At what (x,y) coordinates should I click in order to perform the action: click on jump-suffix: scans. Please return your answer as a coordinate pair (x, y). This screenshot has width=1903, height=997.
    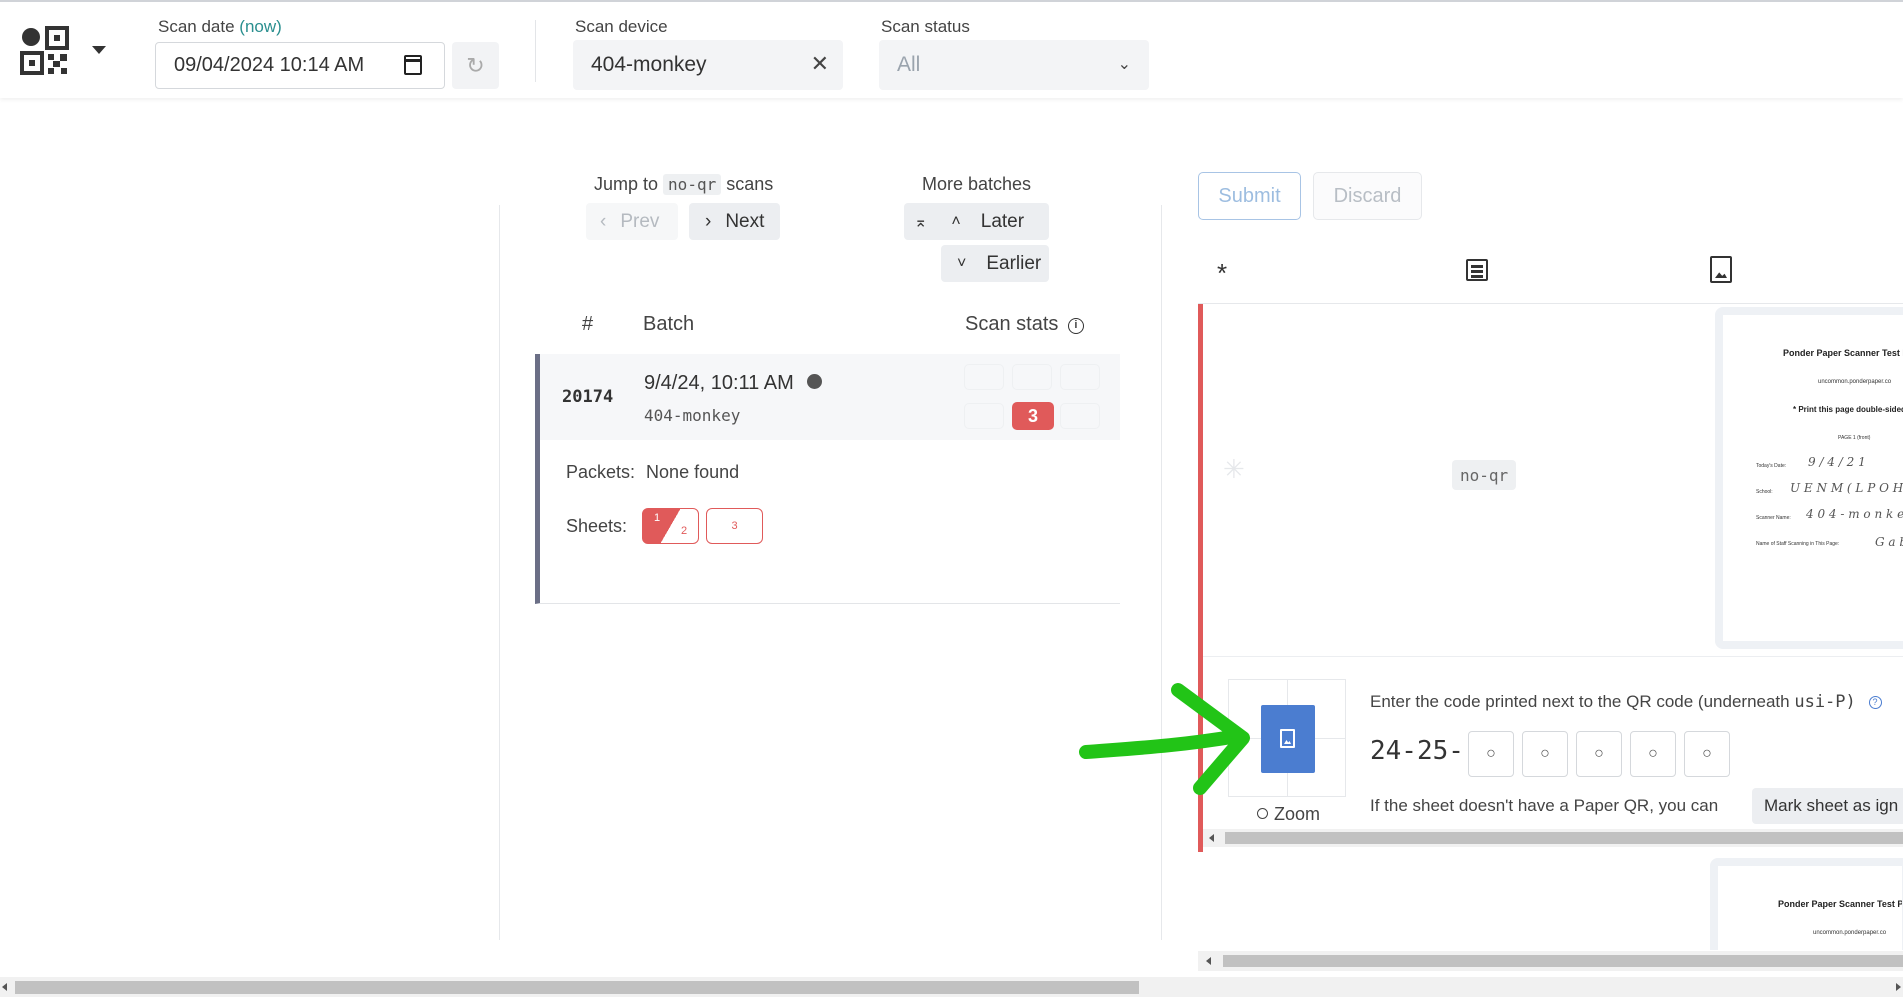
    Looking at the image, I should click on (750, 184).